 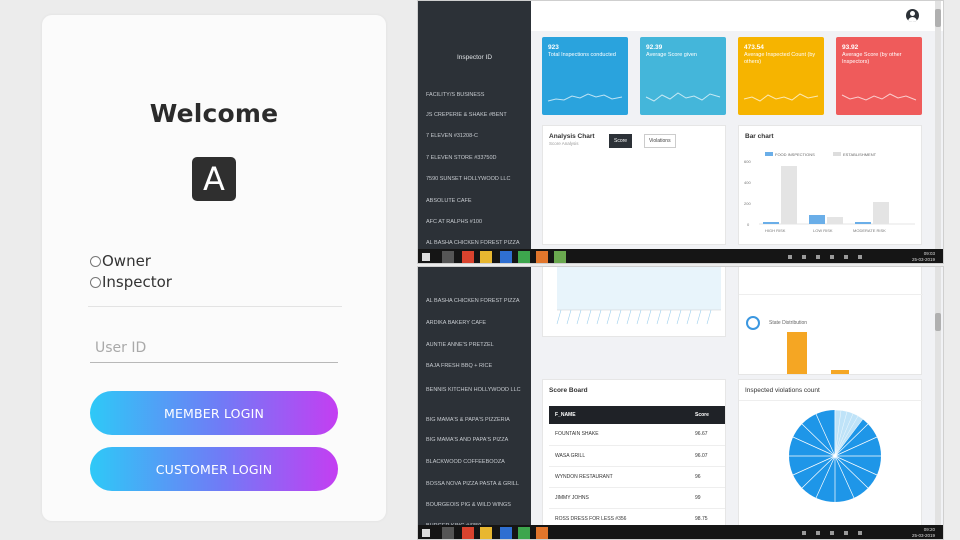 I want to click on tab-violations: Violations, so click(x=660, y=141).